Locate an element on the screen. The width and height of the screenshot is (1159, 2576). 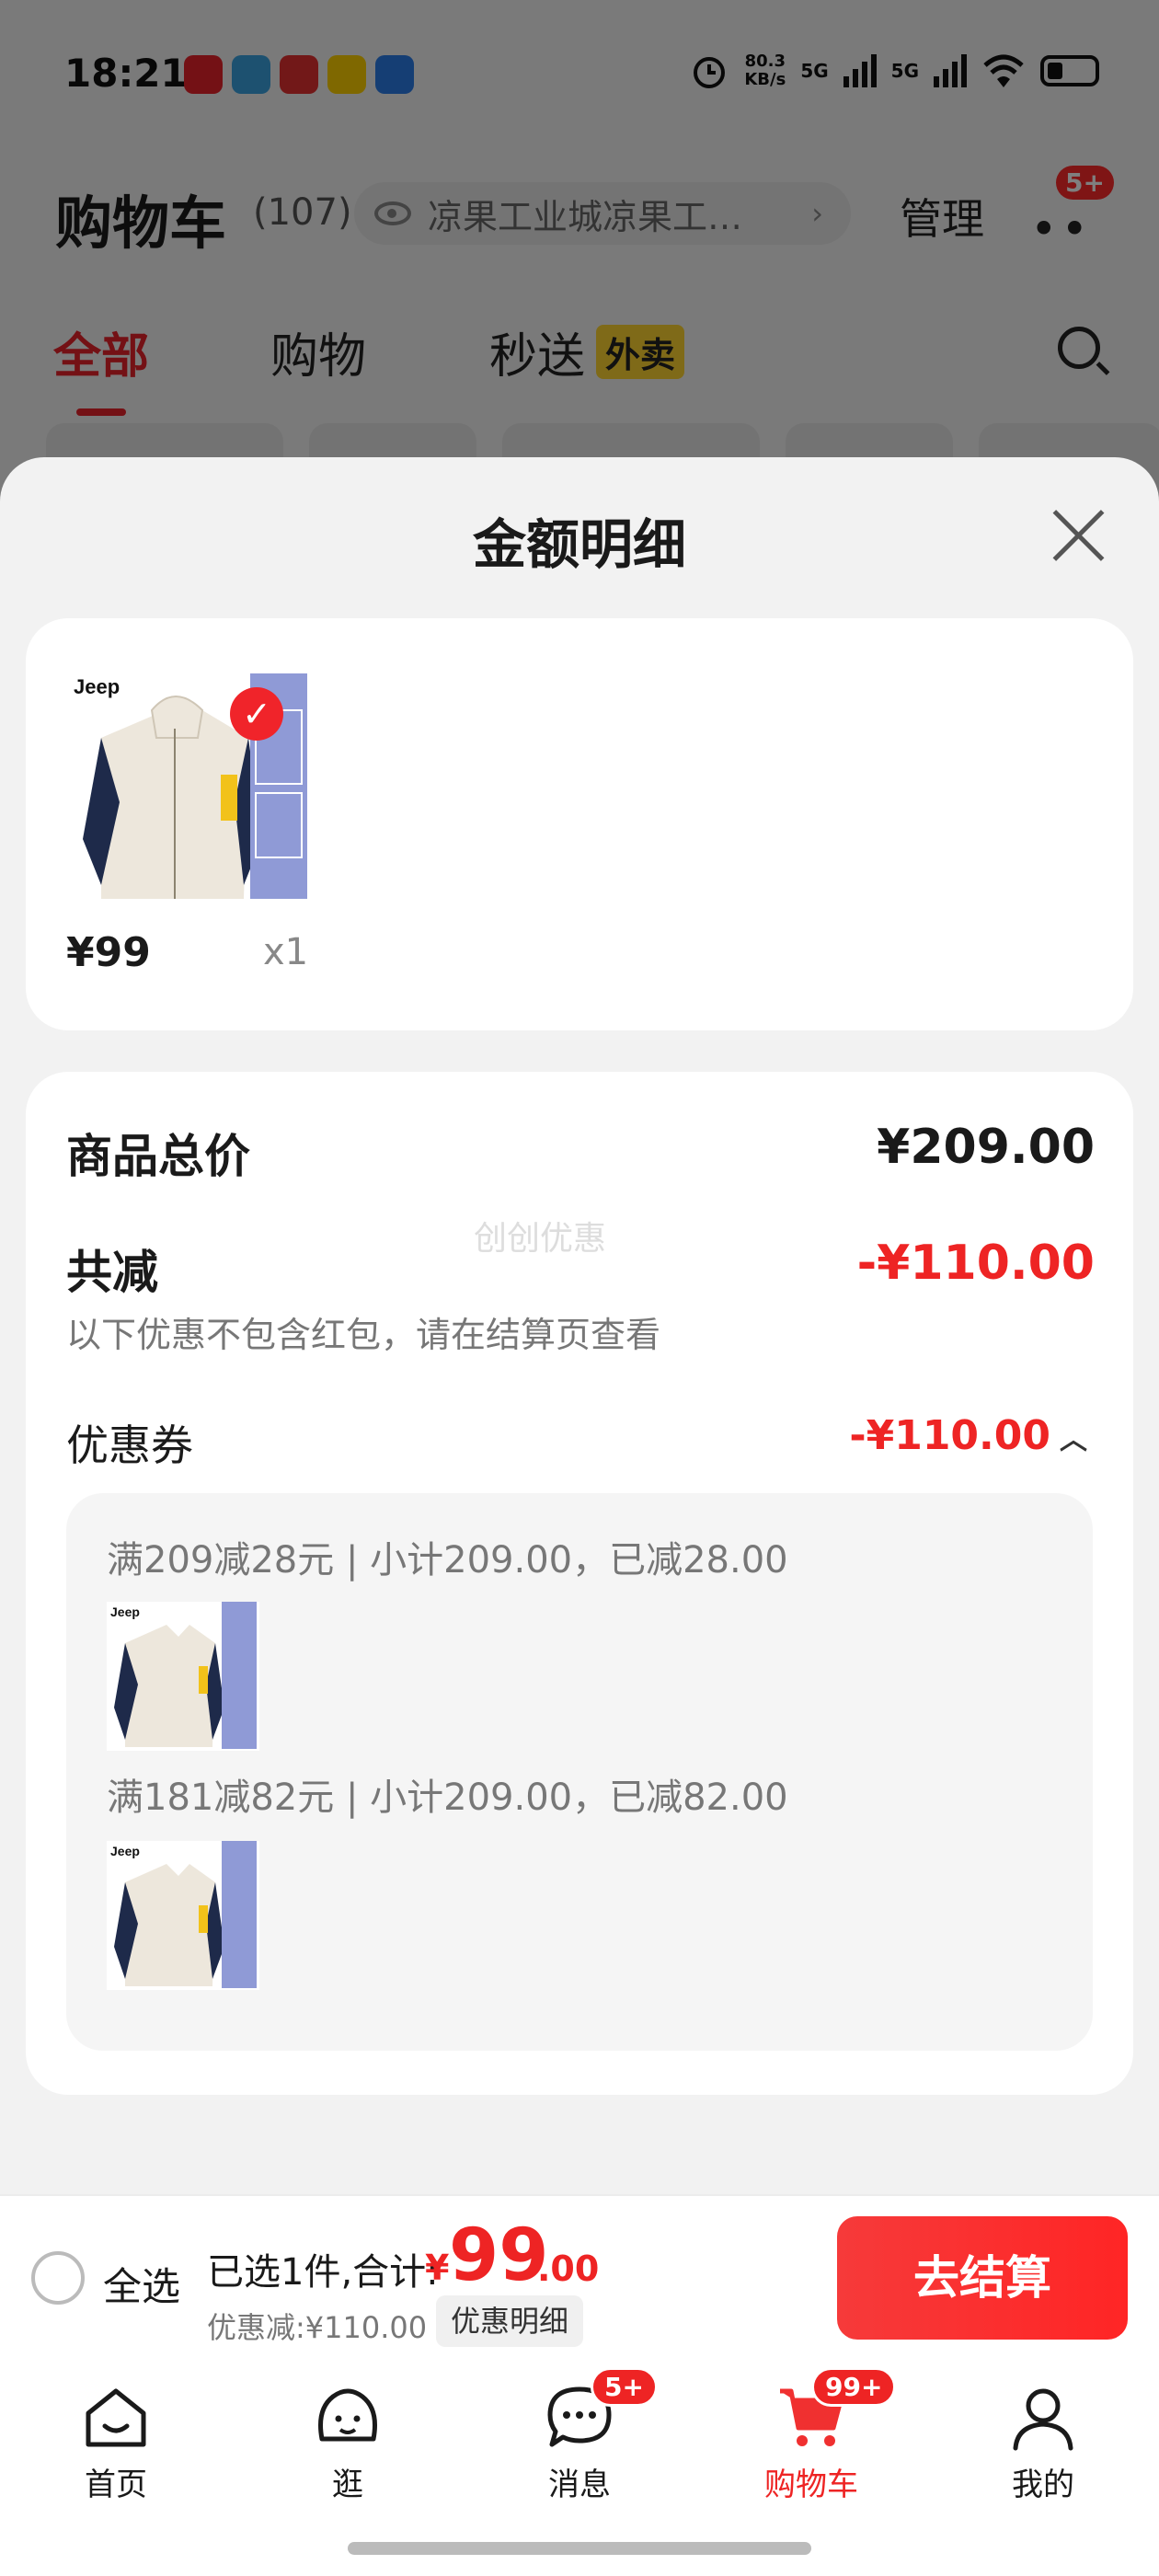
nav-label: 首页 is located at coordinates (116, 2485).